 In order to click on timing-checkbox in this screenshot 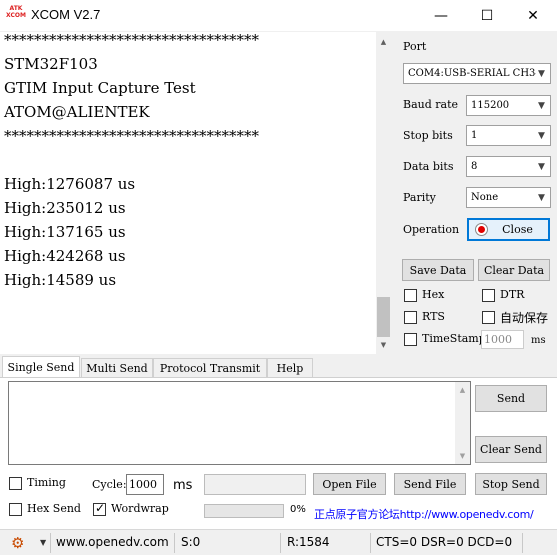, I will do `click(15, 483)`.